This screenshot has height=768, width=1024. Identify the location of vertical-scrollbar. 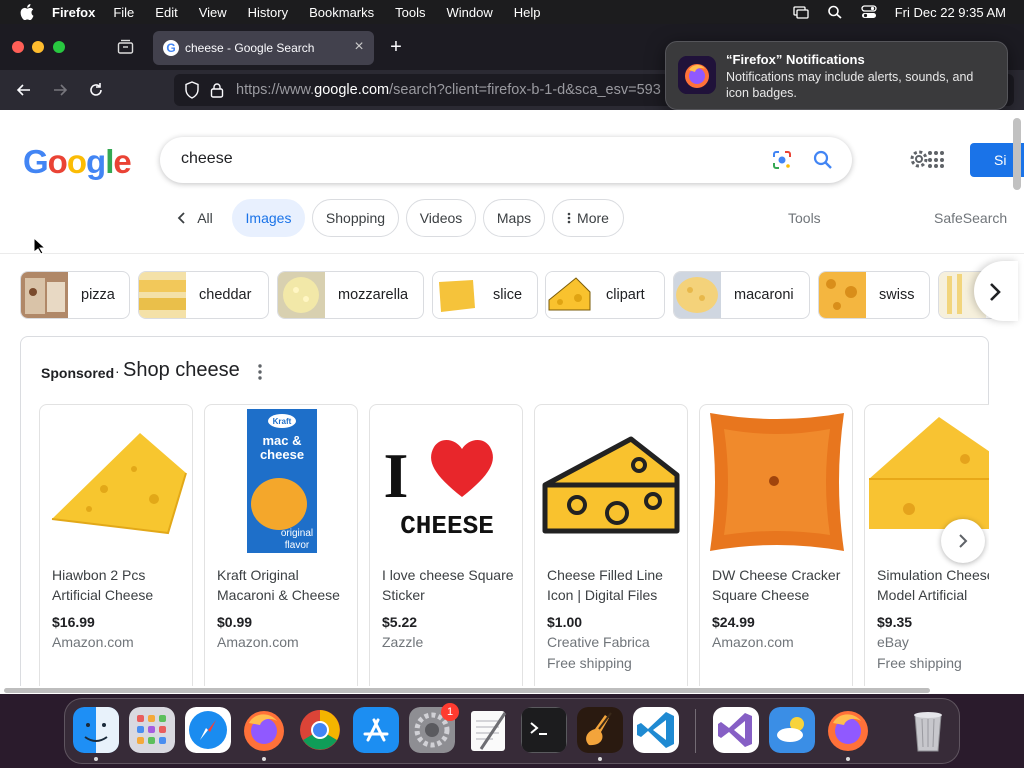
(1017, 154).